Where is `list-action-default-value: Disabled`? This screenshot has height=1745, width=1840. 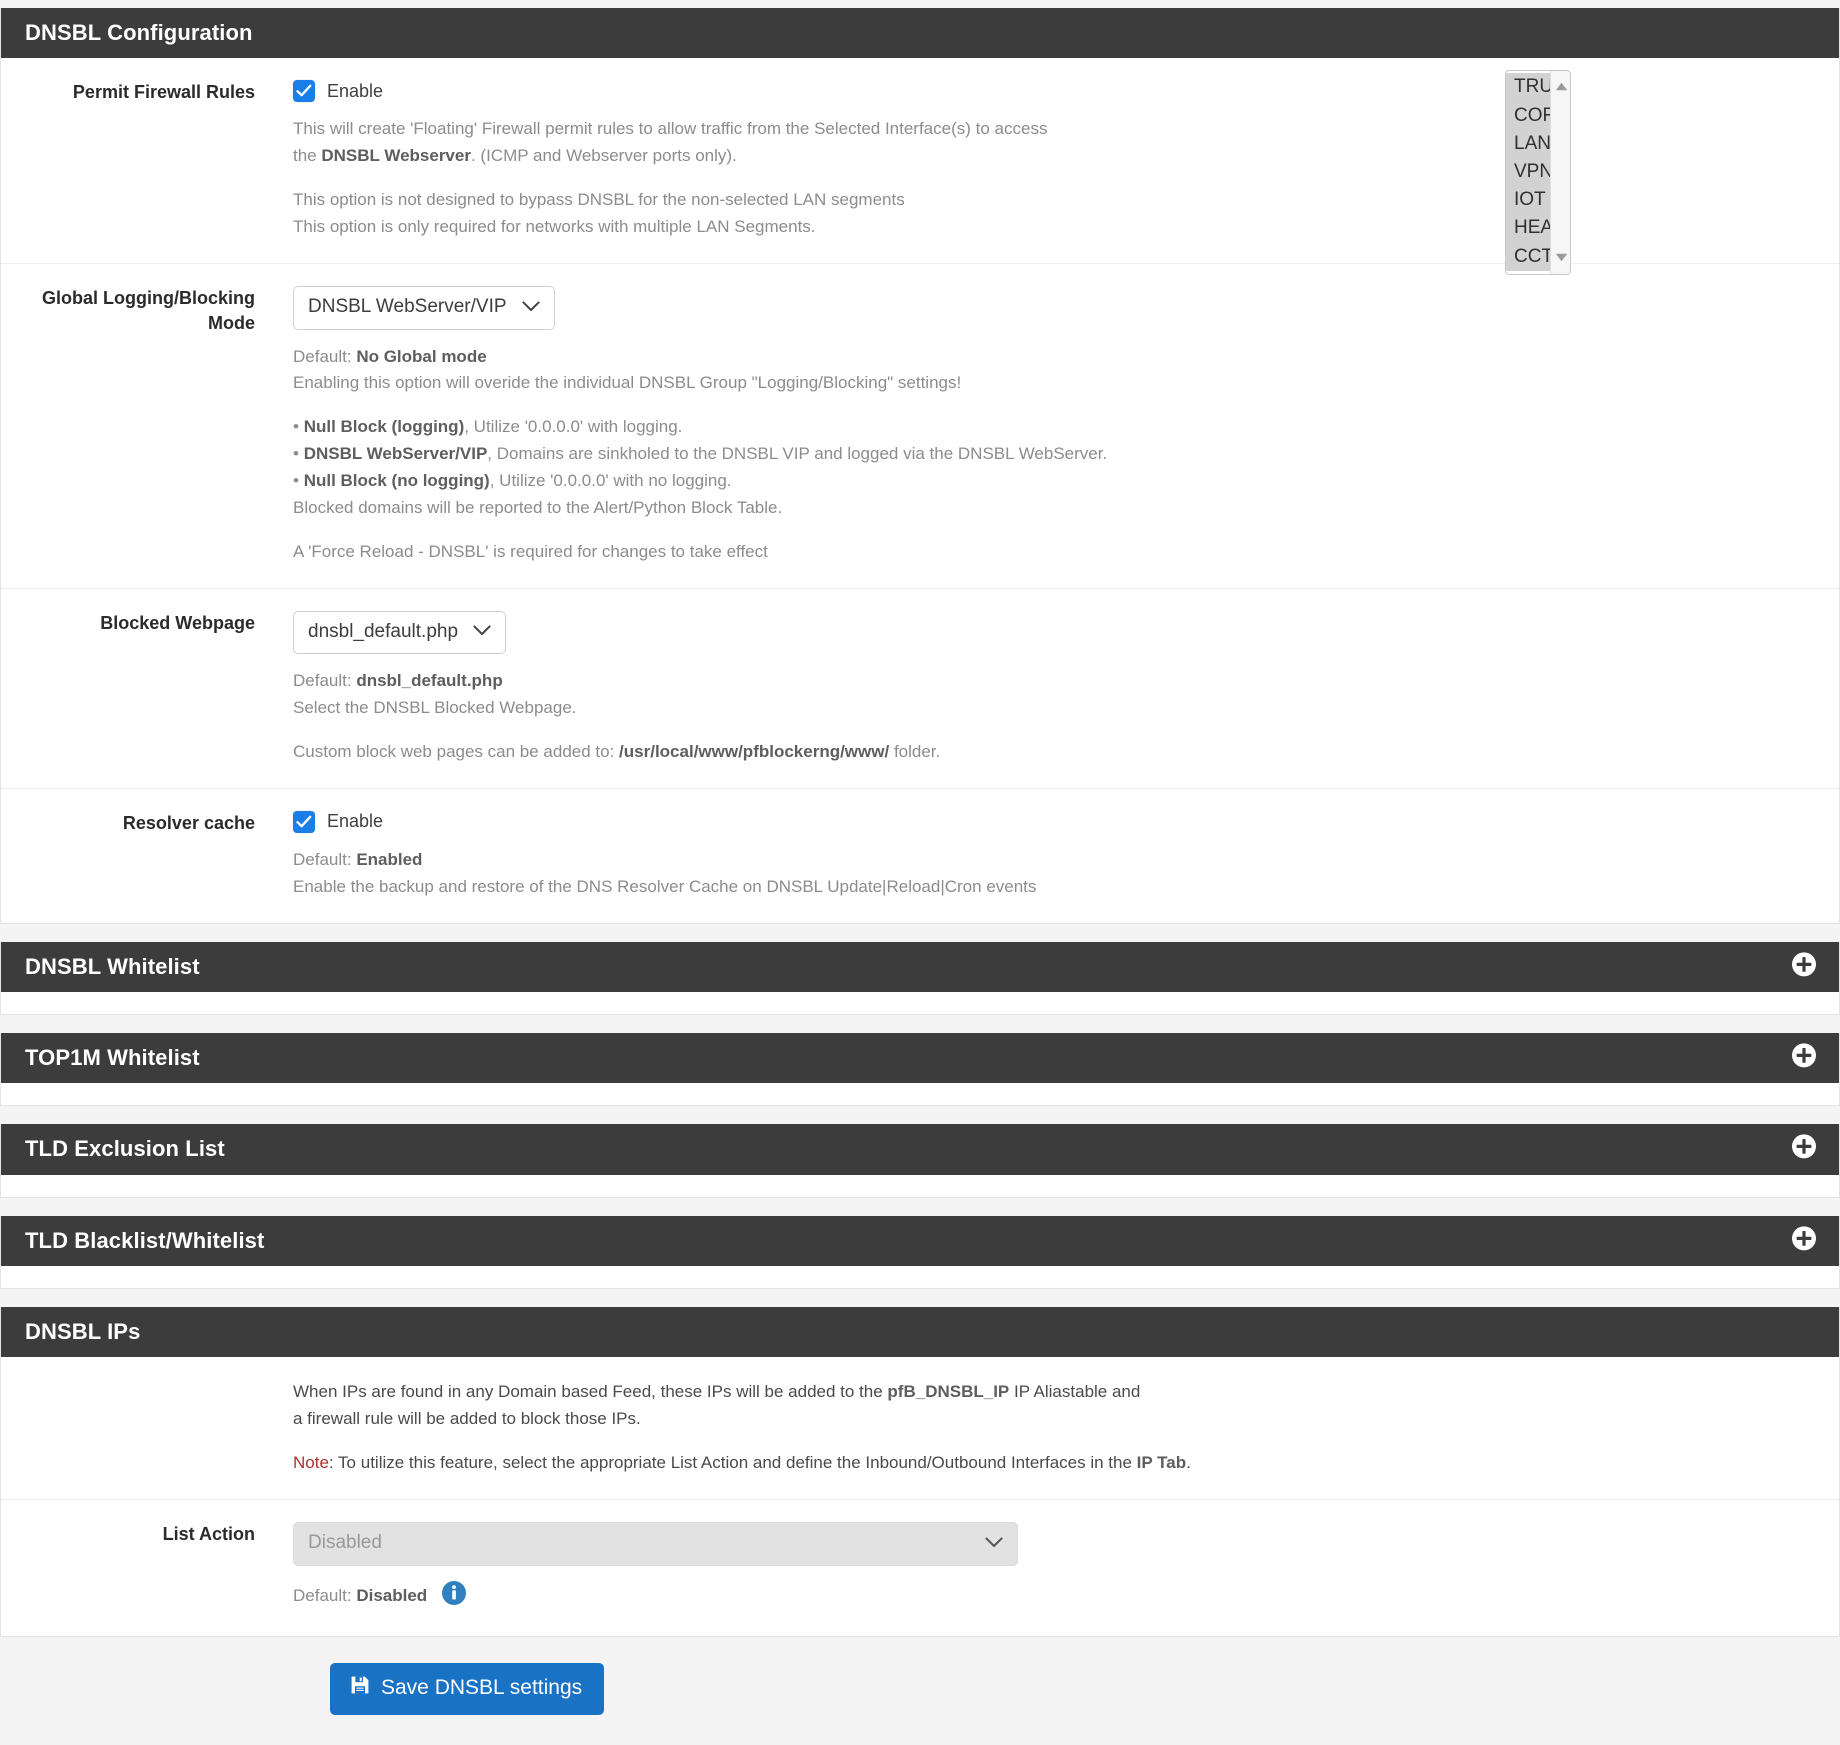
list-action-default-value: Disabled is located at coordinates (392, 1595).